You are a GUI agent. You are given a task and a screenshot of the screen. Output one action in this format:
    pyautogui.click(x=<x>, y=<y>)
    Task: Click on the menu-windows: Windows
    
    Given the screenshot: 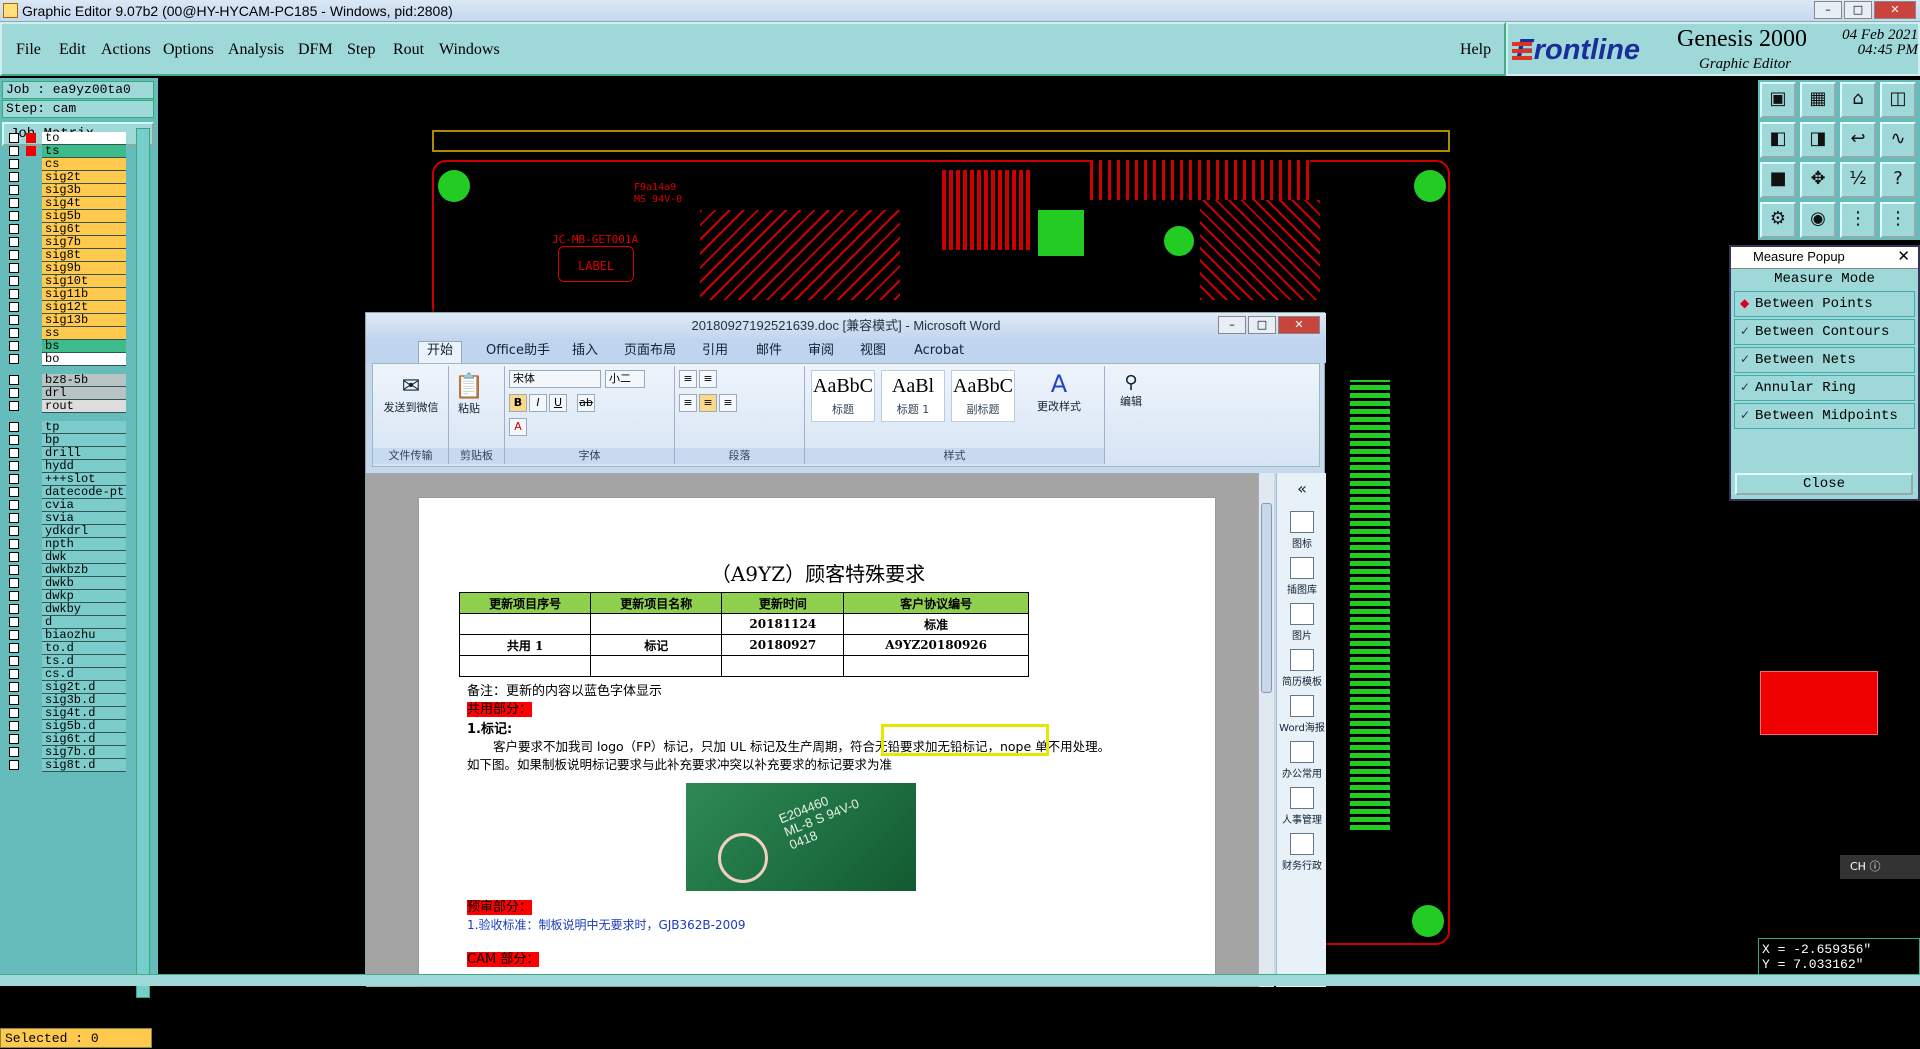 What is the action you would take?
    pyautogui.click(x=469, y=50)
    